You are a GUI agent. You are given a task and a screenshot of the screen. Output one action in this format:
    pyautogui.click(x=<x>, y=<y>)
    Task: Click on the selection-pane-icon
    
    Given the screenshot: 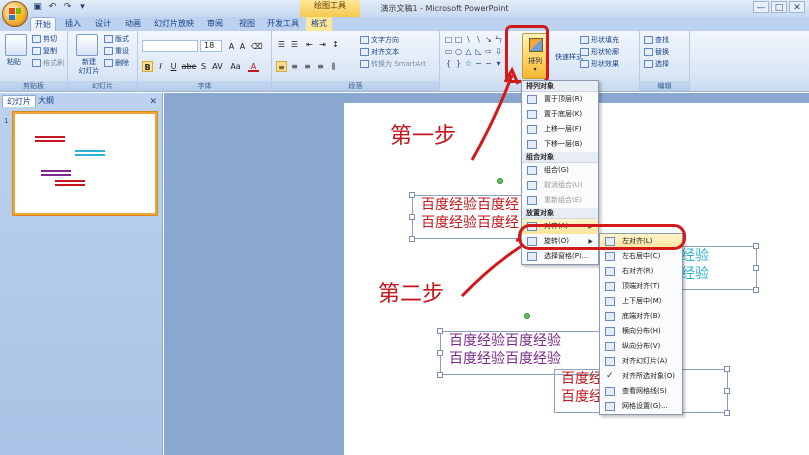 What is the action you would take?
    pyautogui.click(x=532, y=256)
    